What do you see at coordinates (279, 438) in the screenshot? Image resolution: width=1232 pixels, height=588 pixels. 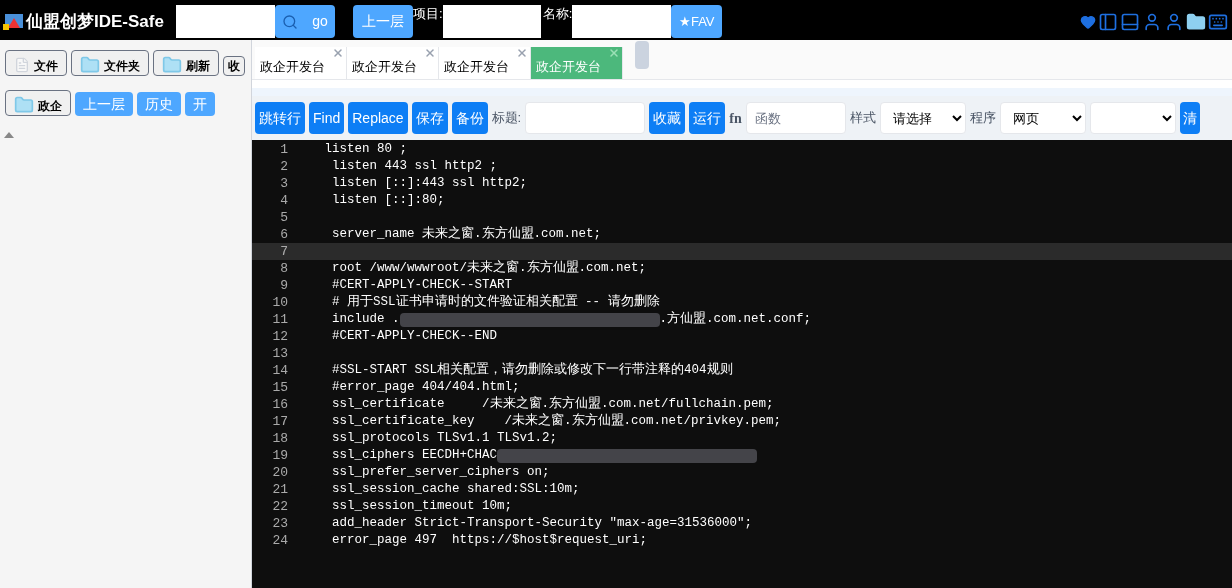 I see `line-number: 18` at bounding box center [279, 438].